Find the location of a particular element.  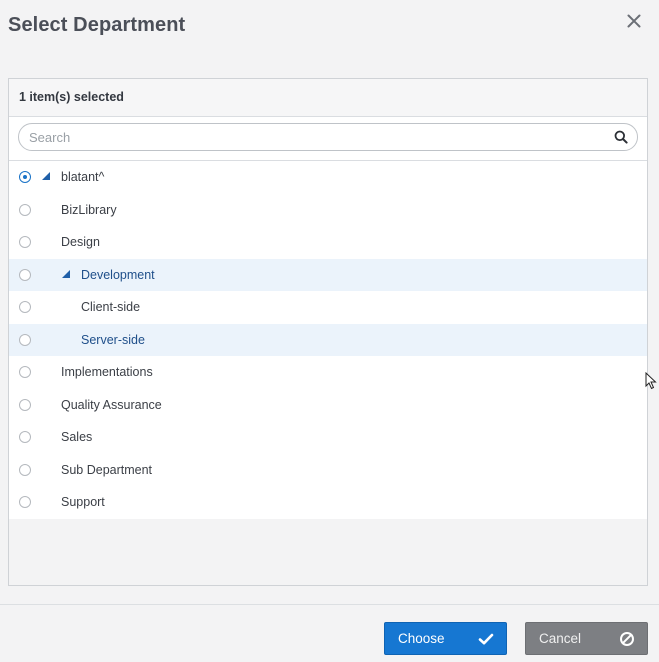

close-icon is located at coordinates (634, 21).